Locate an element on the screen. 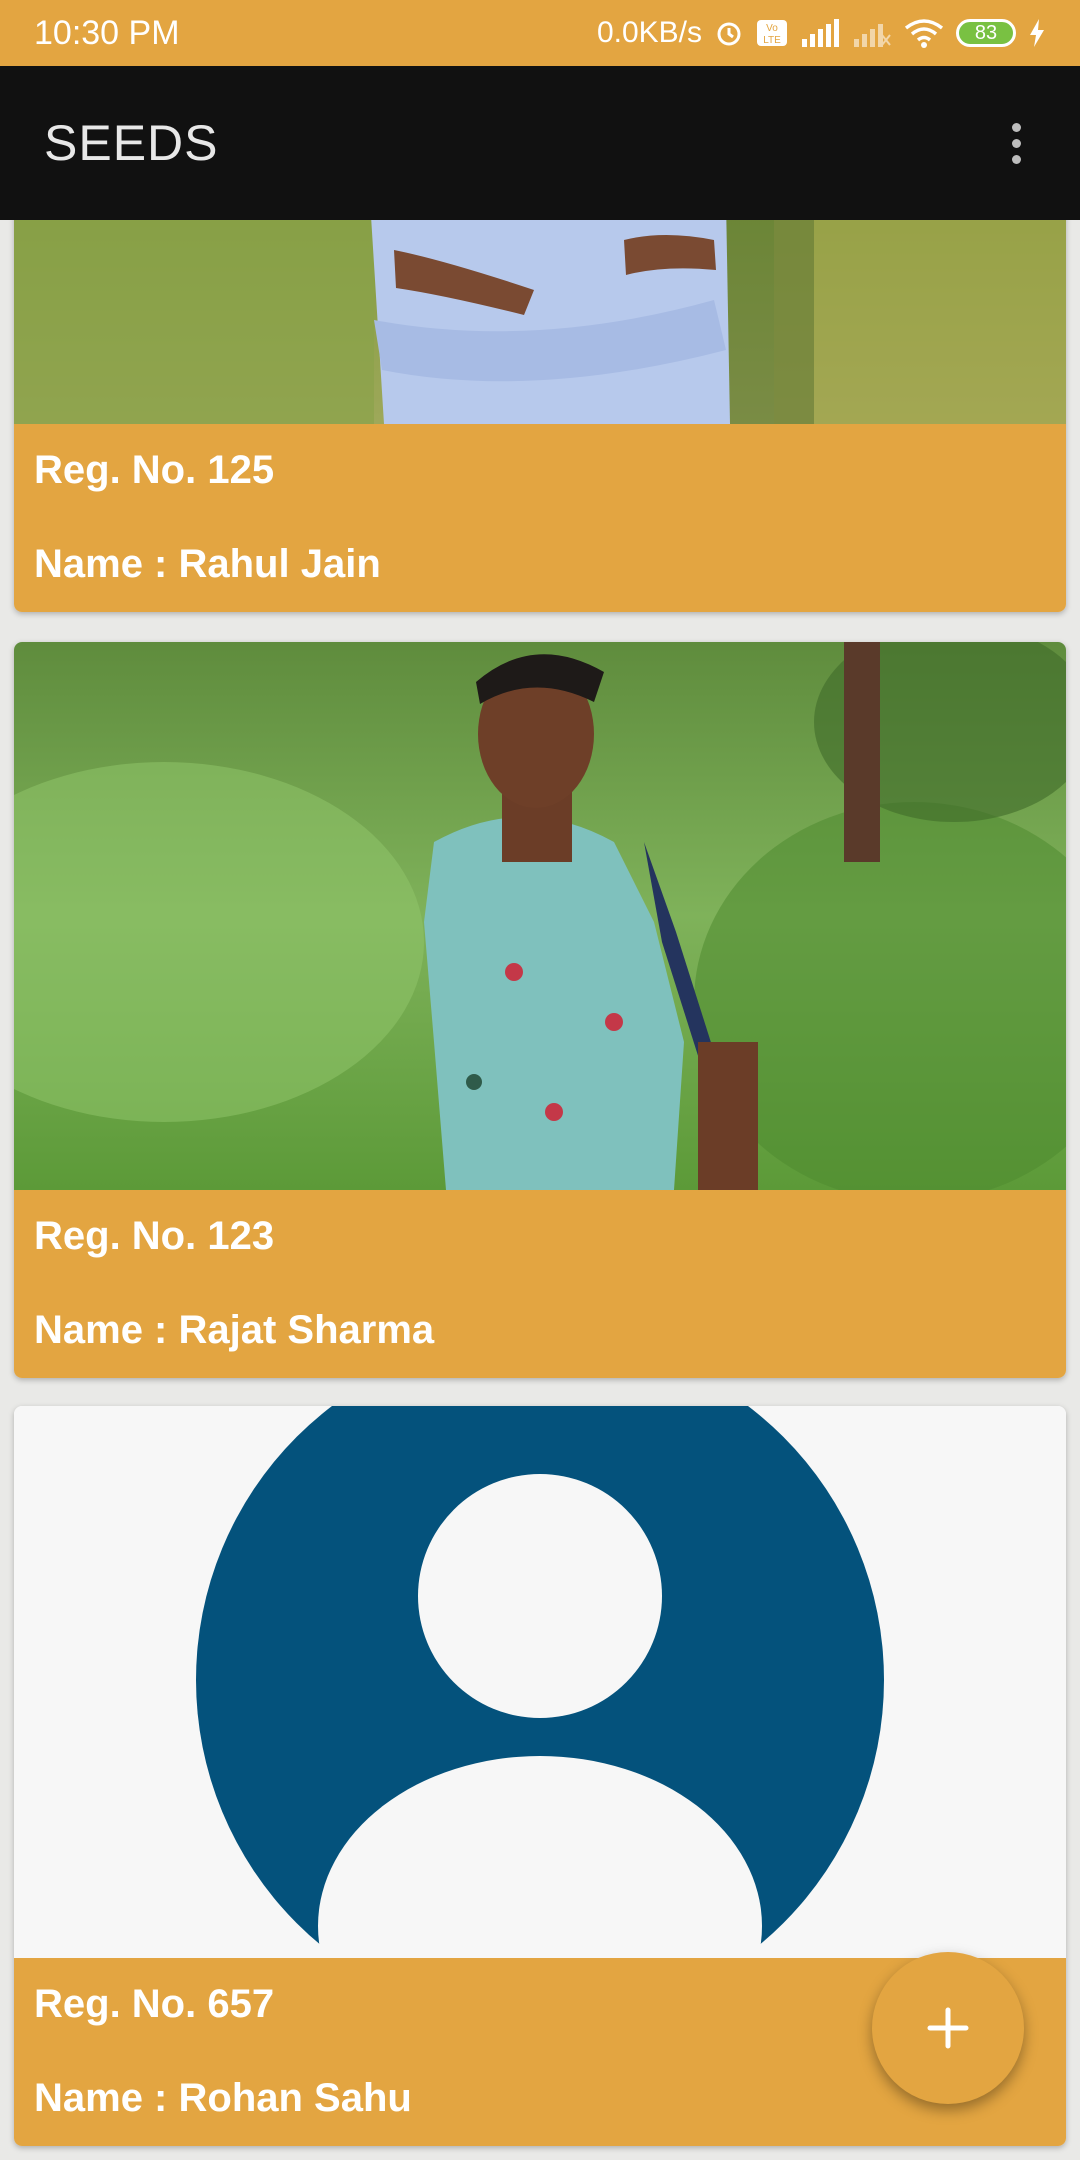  status-bar: 10:30 PM 0.0KB/s Vo LTE 83 is located at coordinates (540, 33).